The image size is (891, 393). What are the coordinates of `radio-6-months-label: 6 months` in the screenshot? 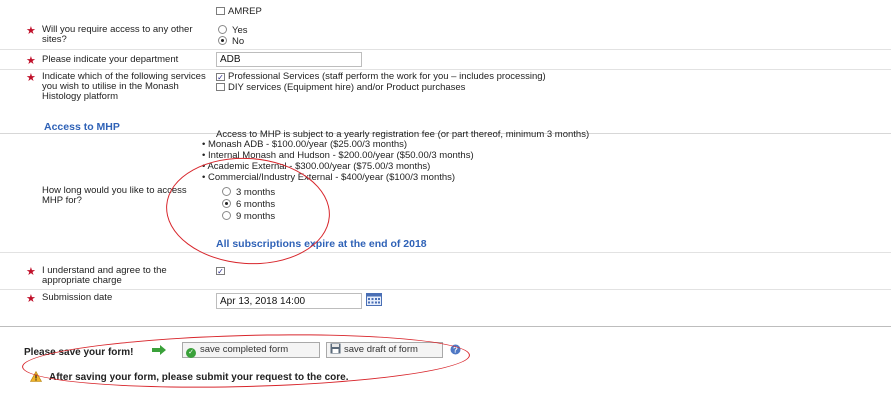 It's located at (256, 204).